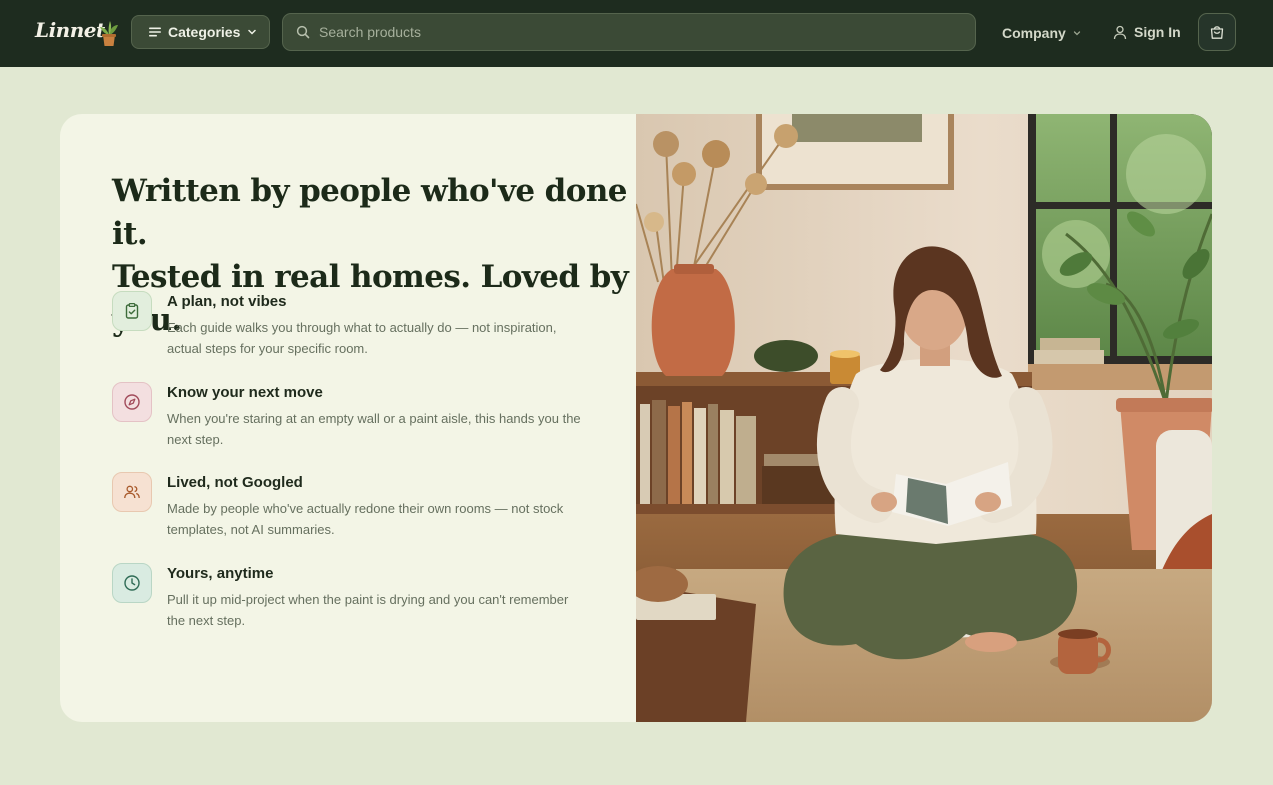 The width and height of the screenshot is (1273, 785). I want to click on menu-lines-icon, so click(155, 32).